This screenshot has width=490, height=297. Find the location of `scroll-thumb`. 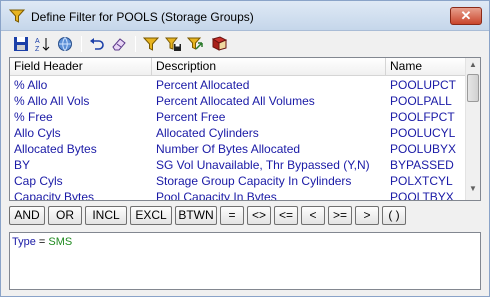

scroll-thumb is located at coordinates (473, 88).